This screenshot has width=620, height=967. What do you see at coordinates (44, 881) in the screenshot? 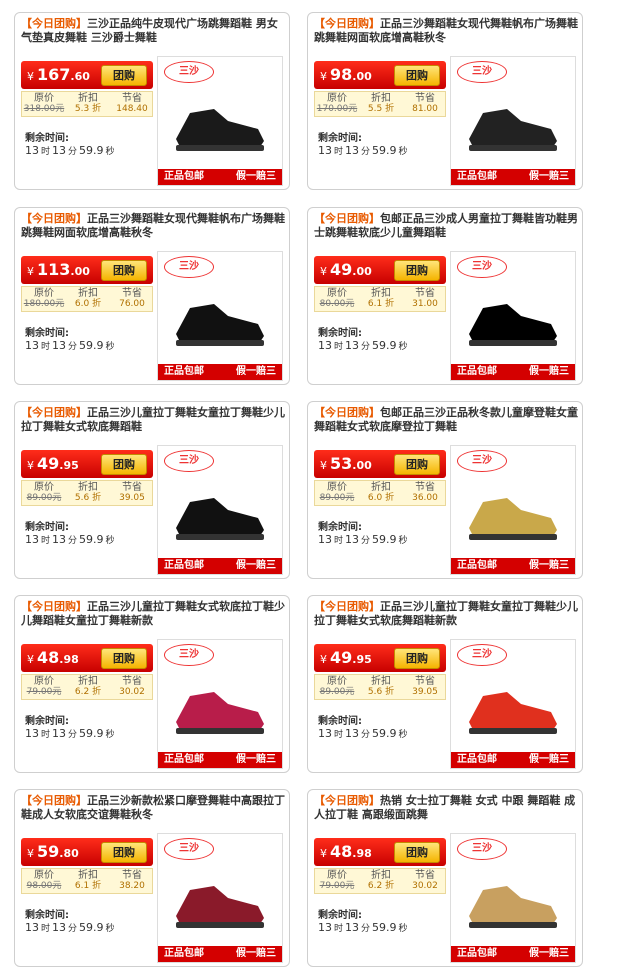
I see `original-price: 原价 98.00元` at bounding box center [44, 881].